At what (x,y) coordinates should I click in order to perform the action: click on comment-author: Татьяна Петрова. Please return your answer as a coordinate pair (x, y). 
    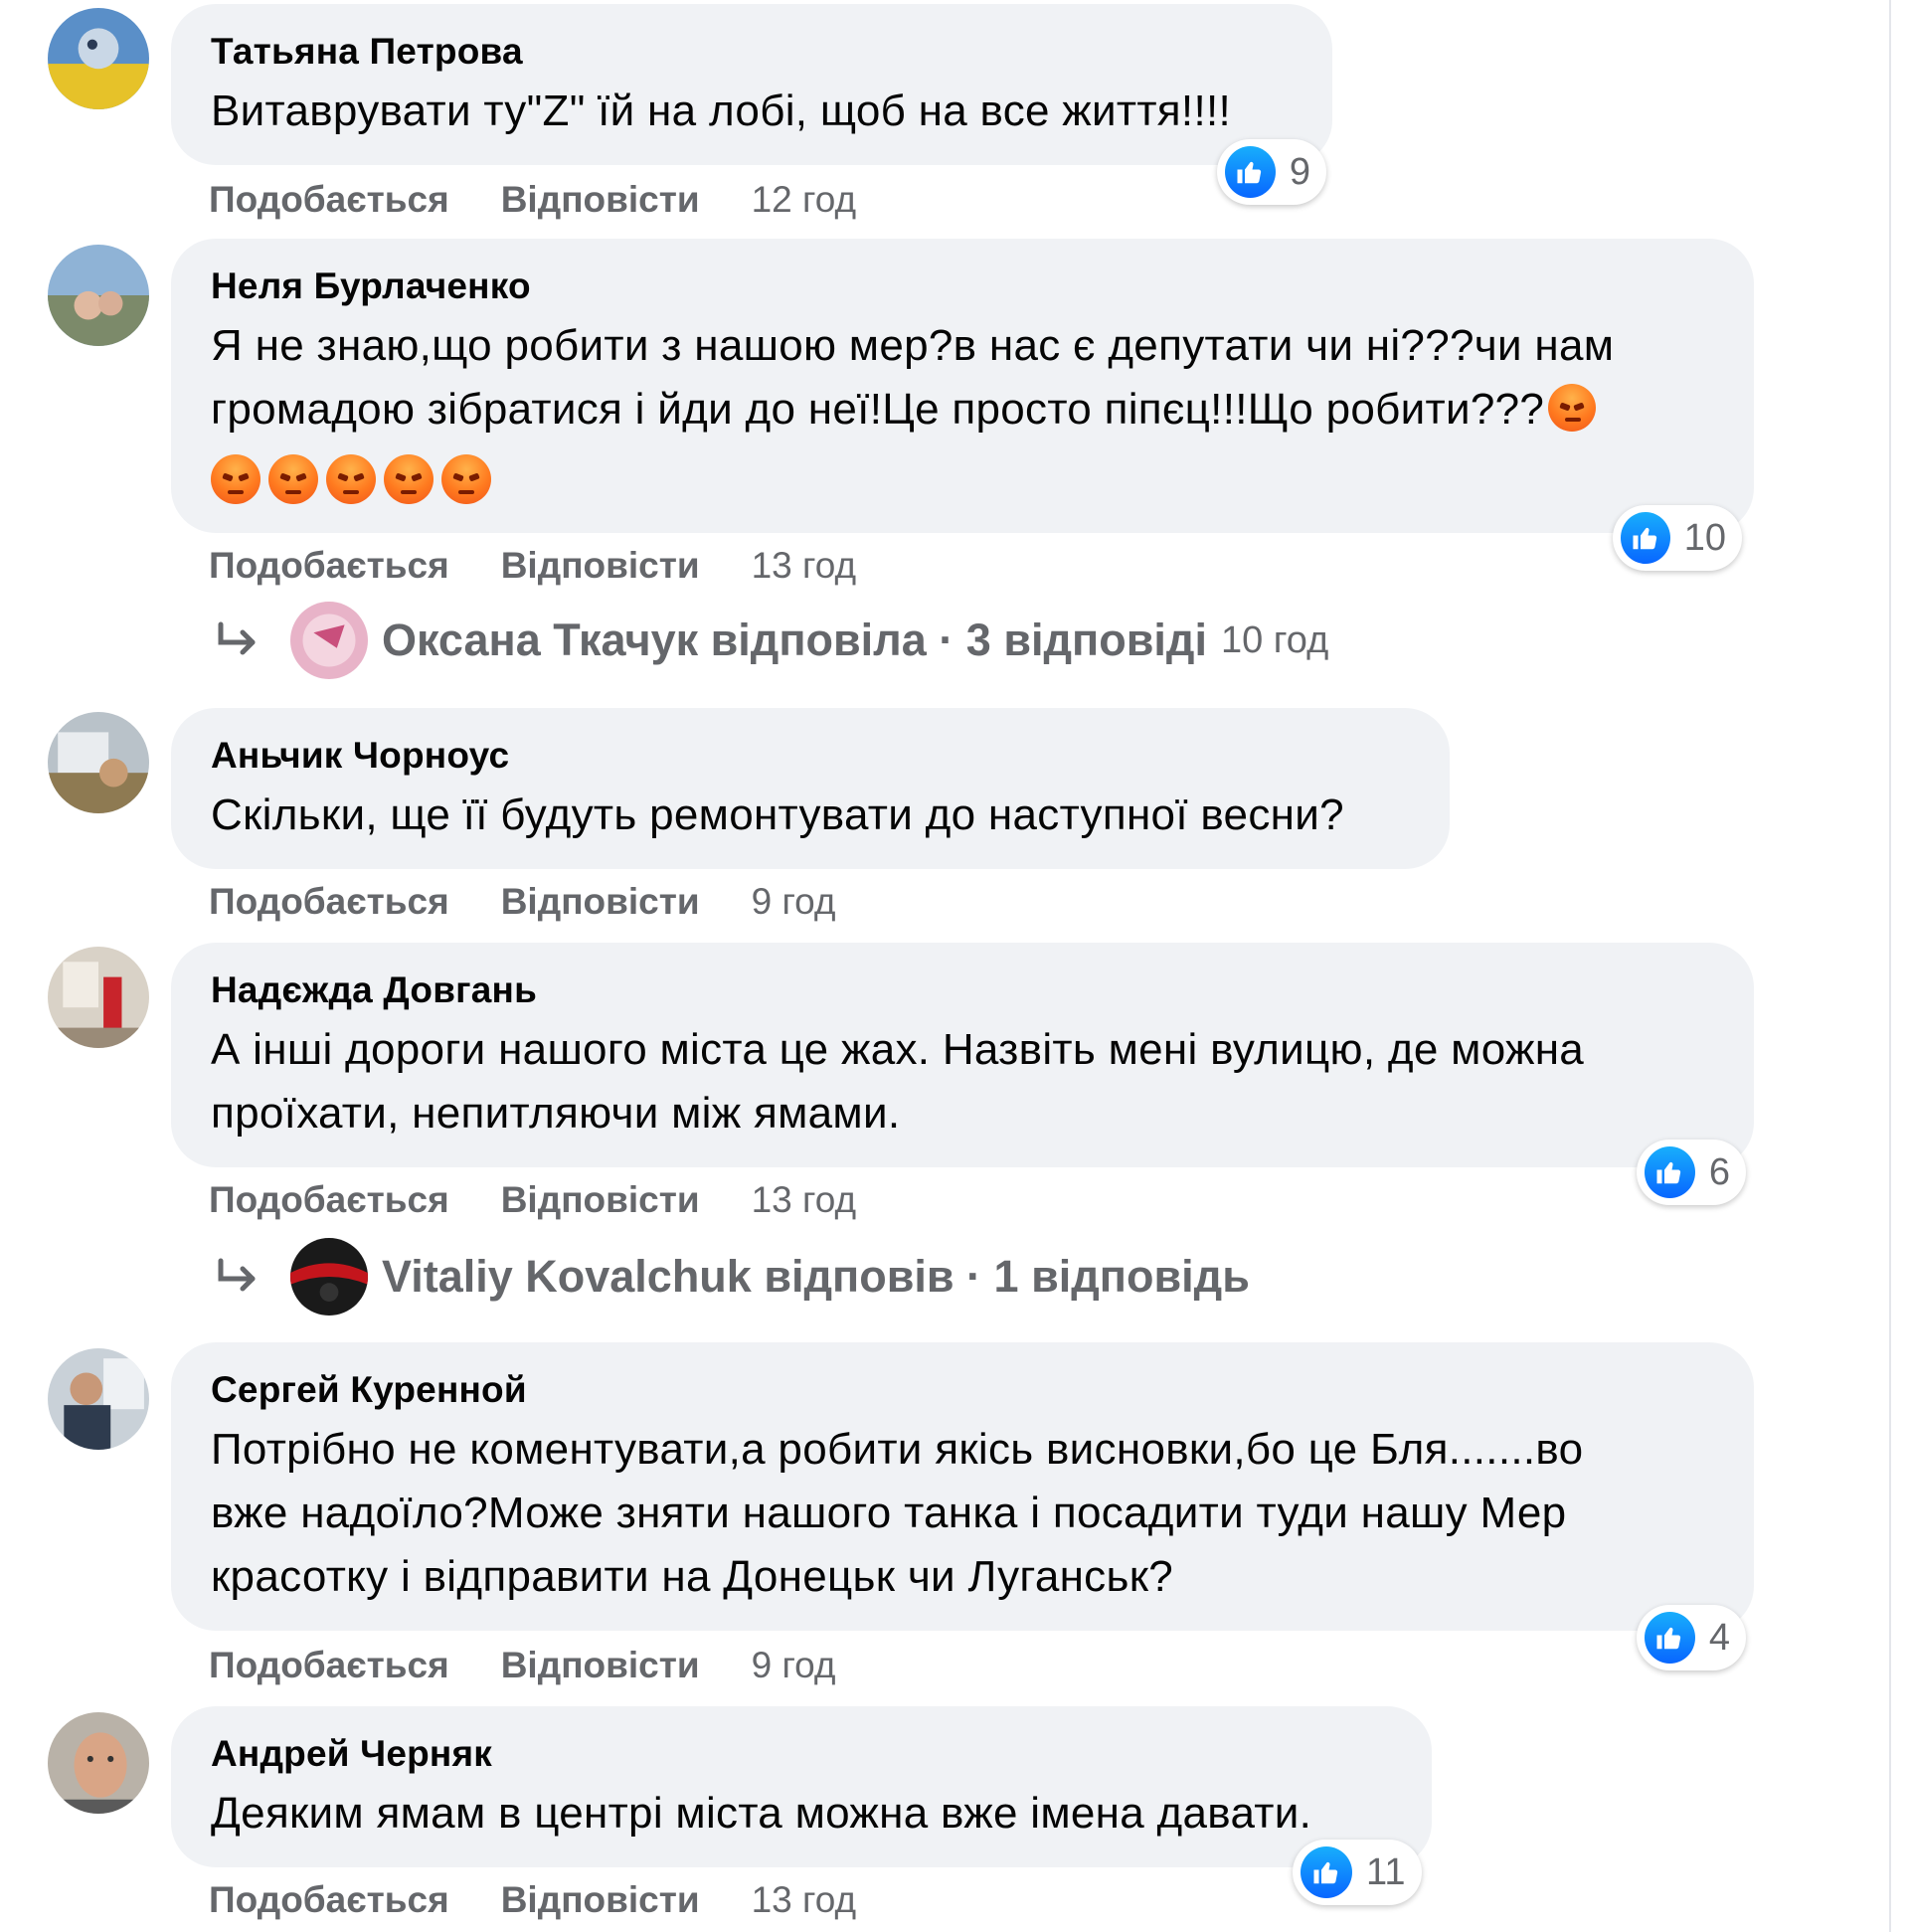
    Looking at the image, I should click on (752, 52).